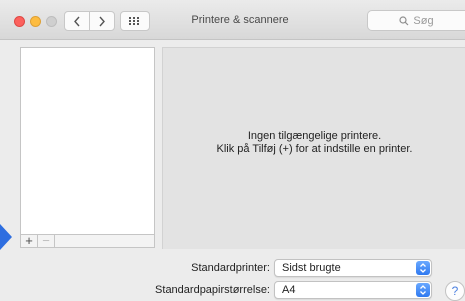 This screenshot has width=465, height=301. I want to click on empty-state-title: Ingen tilgængelige printere., so click(314, 136).